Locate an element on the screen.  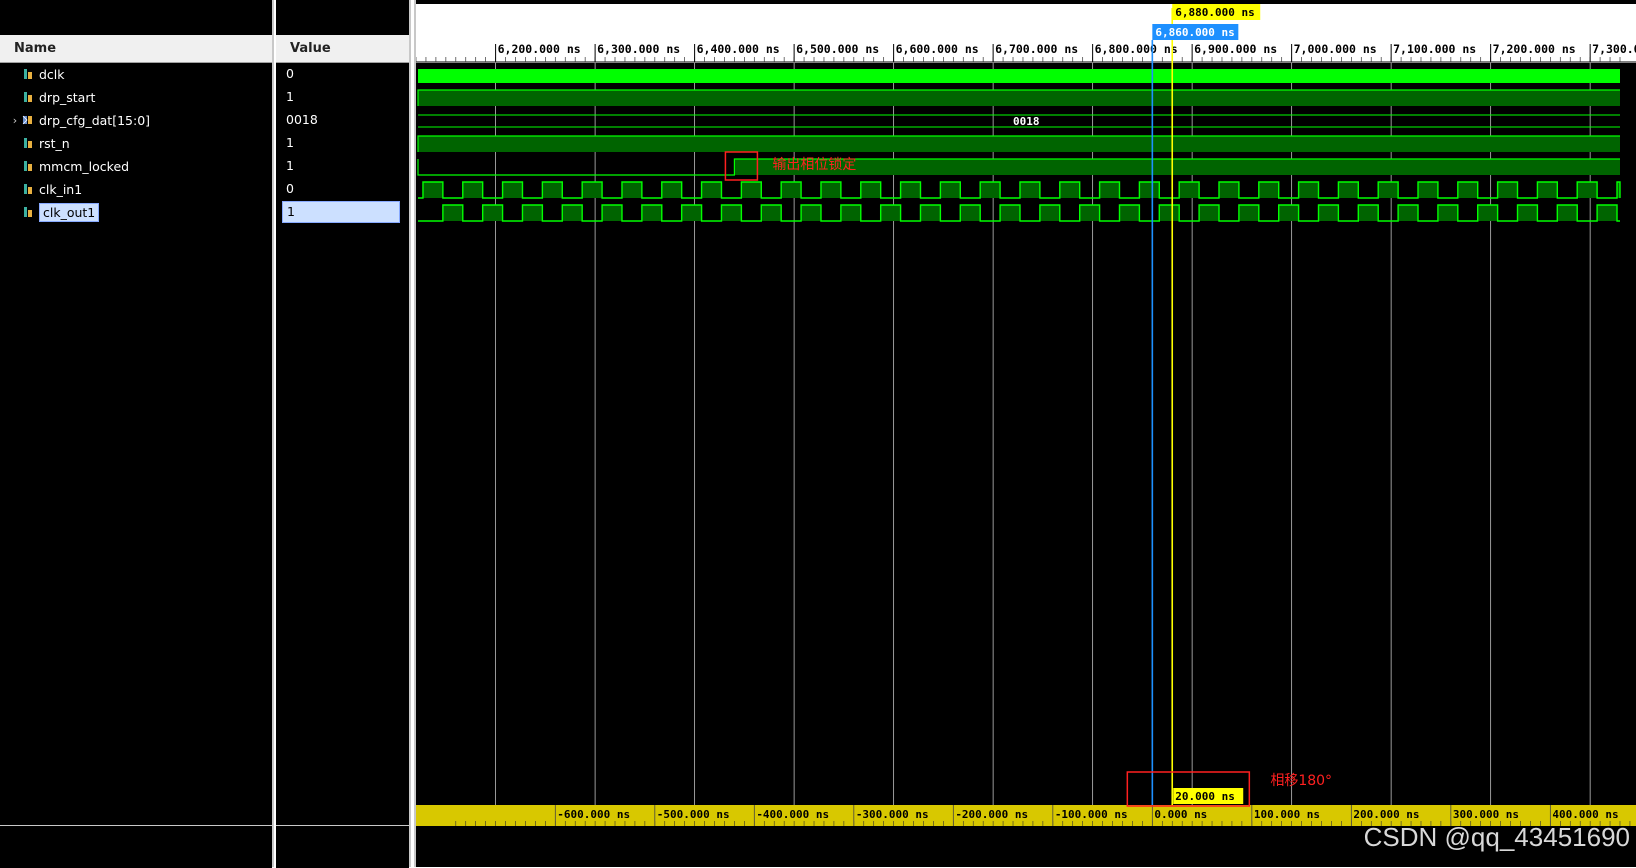
ruler-tick-label: 6,500.000 ns is located at coordinates (837, 49).